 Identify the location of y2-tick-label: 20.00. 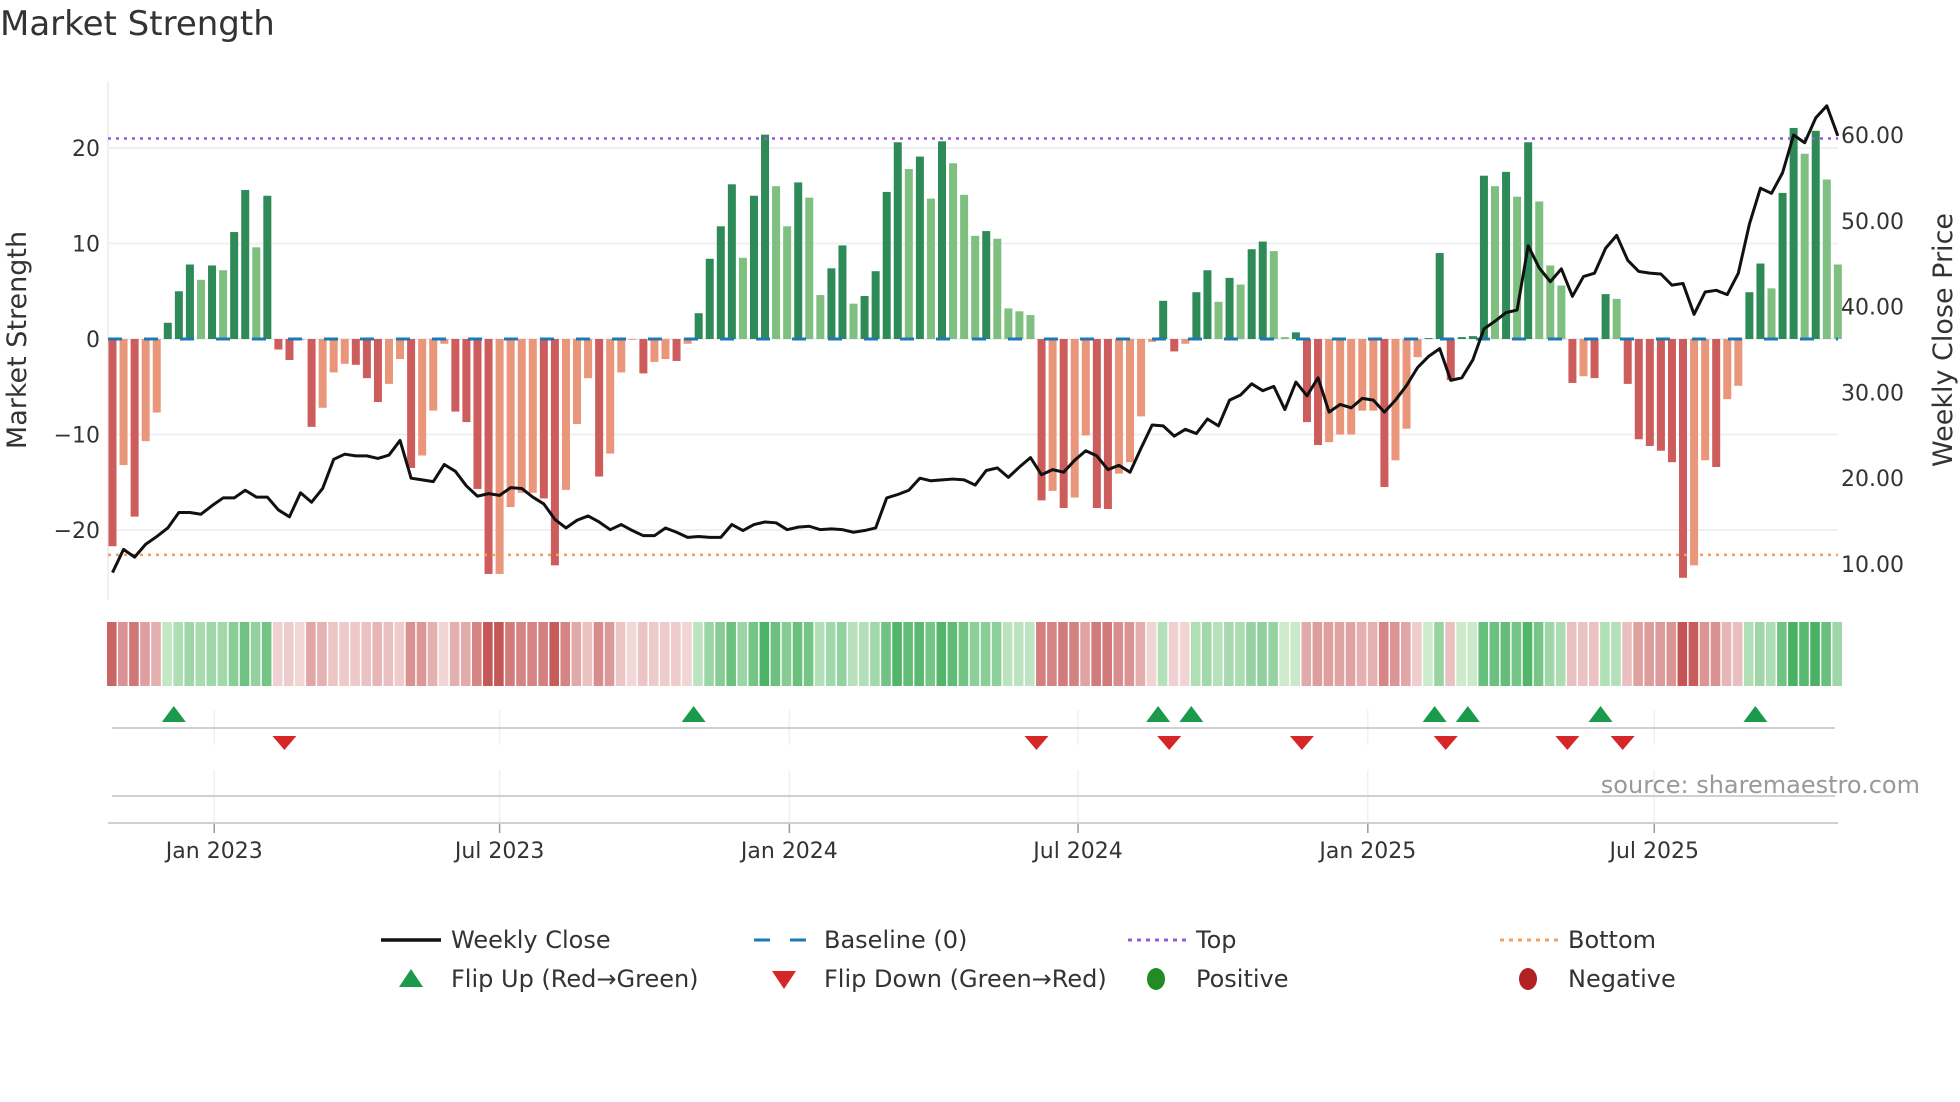
(1872, 479).